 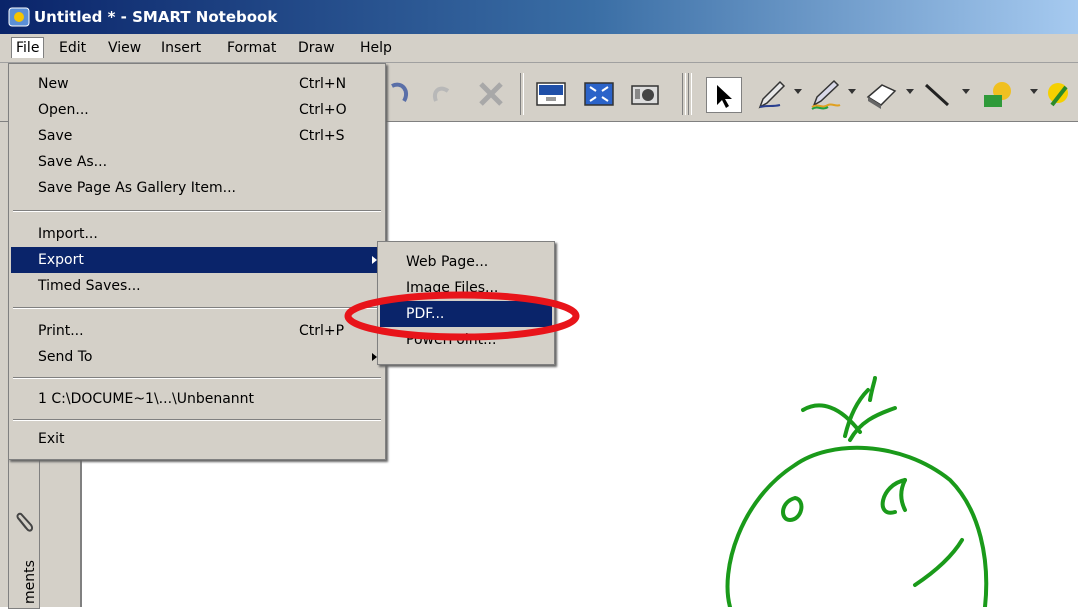 What do you see at coordinates (72, 48) in the screenshot?
I see `menu-edit: Edit` at bounding box center [72, 48].